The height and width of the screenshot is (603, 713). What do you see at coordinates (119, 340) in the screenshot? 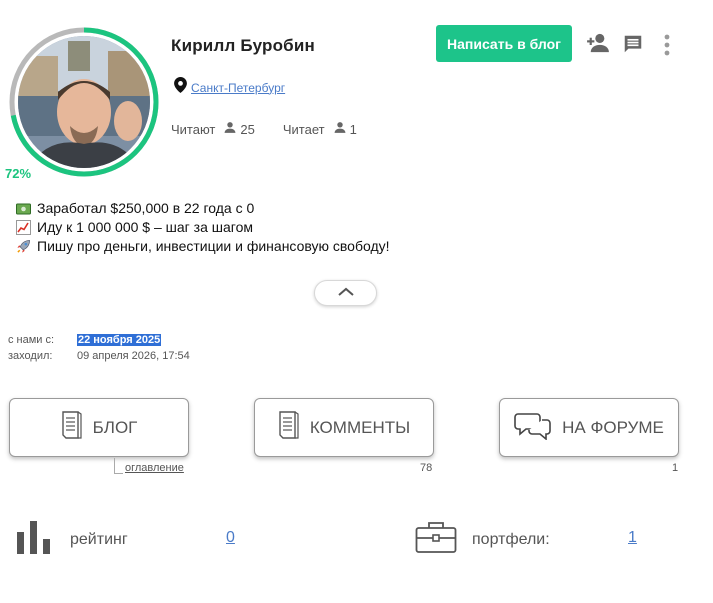
I see `joined-date: 22 ноября 2025` at bounding box center [119, 340].